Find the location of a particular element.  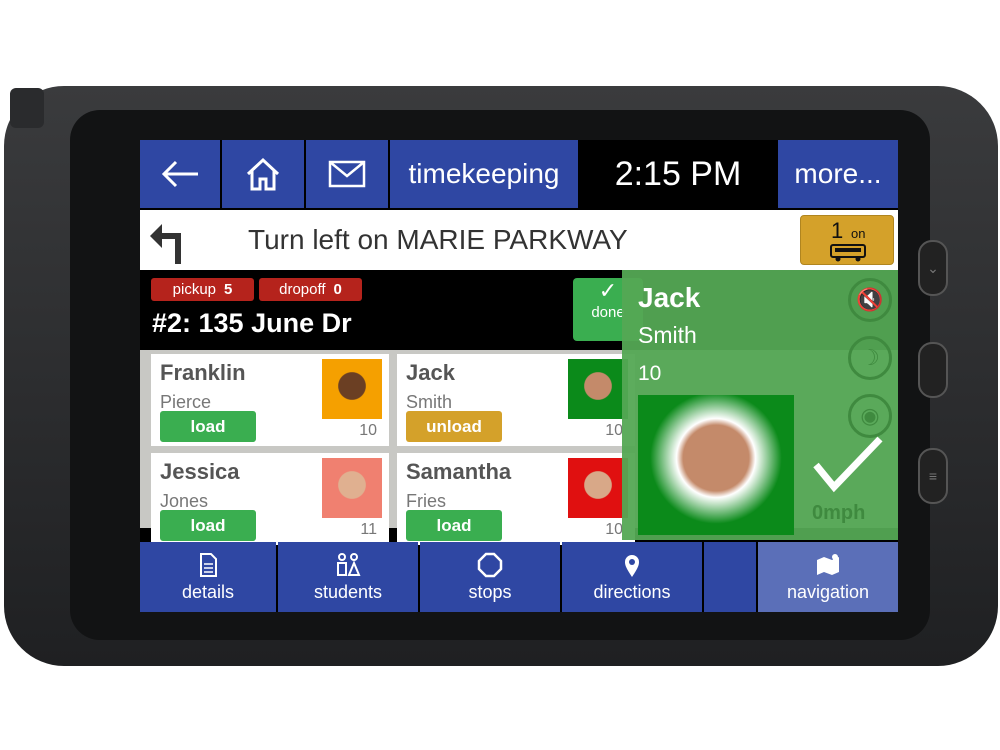

selected-last-name: Smith is located at coordinates (667, 335).